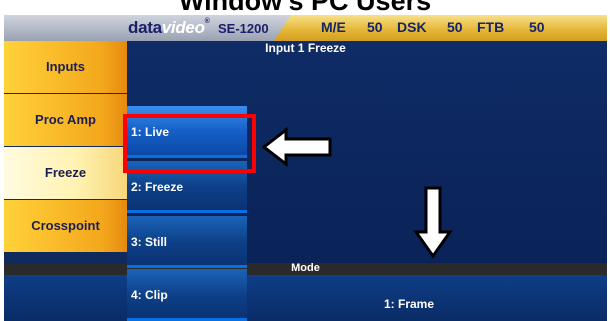  Describe the element at coordinates (187, 295) in the screenshot. I see `option-clip: 4: Clip` at that location.